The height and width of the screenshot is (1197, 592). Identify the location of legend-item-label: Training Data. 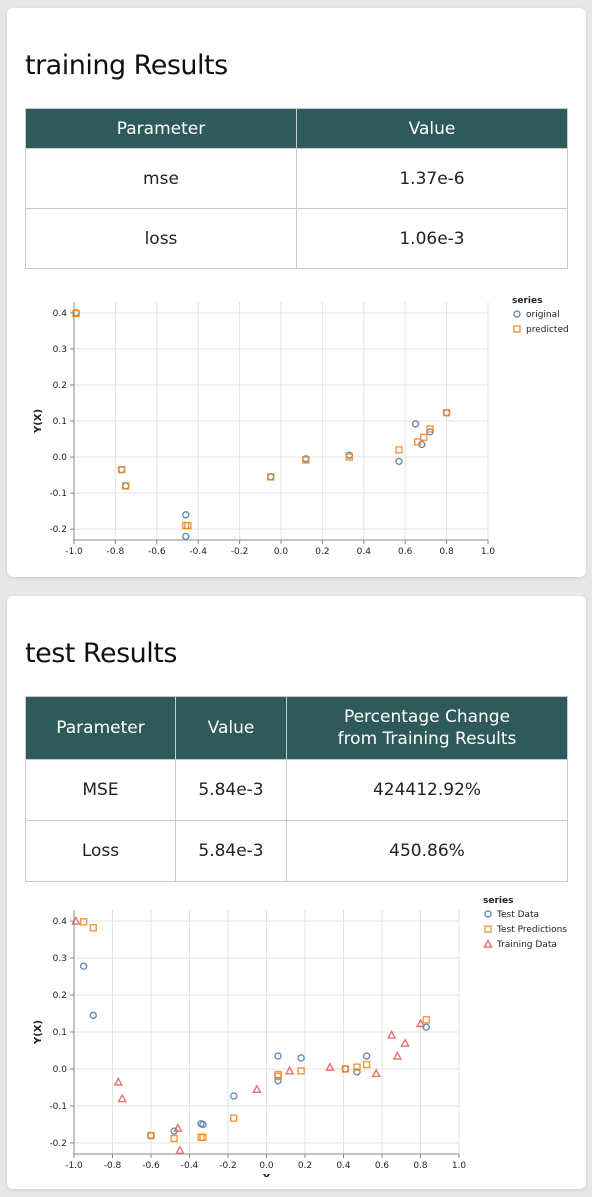
(526, 945).